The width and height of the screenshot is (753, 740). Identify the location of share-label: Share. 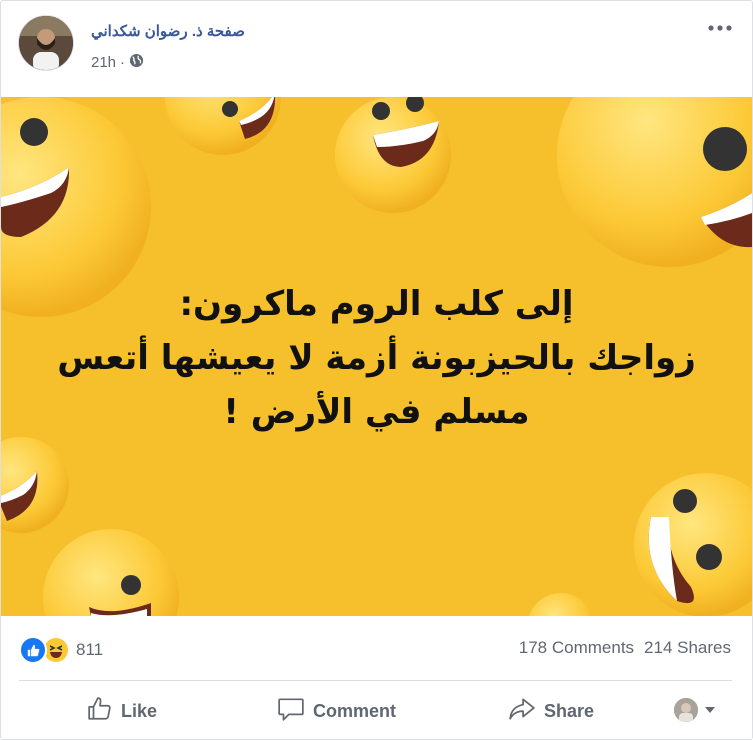
(569, 710).